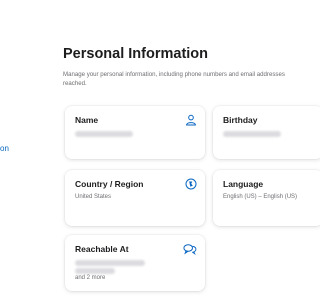  I want to click on language-value: English (US) – English (US), so click(260, 197).